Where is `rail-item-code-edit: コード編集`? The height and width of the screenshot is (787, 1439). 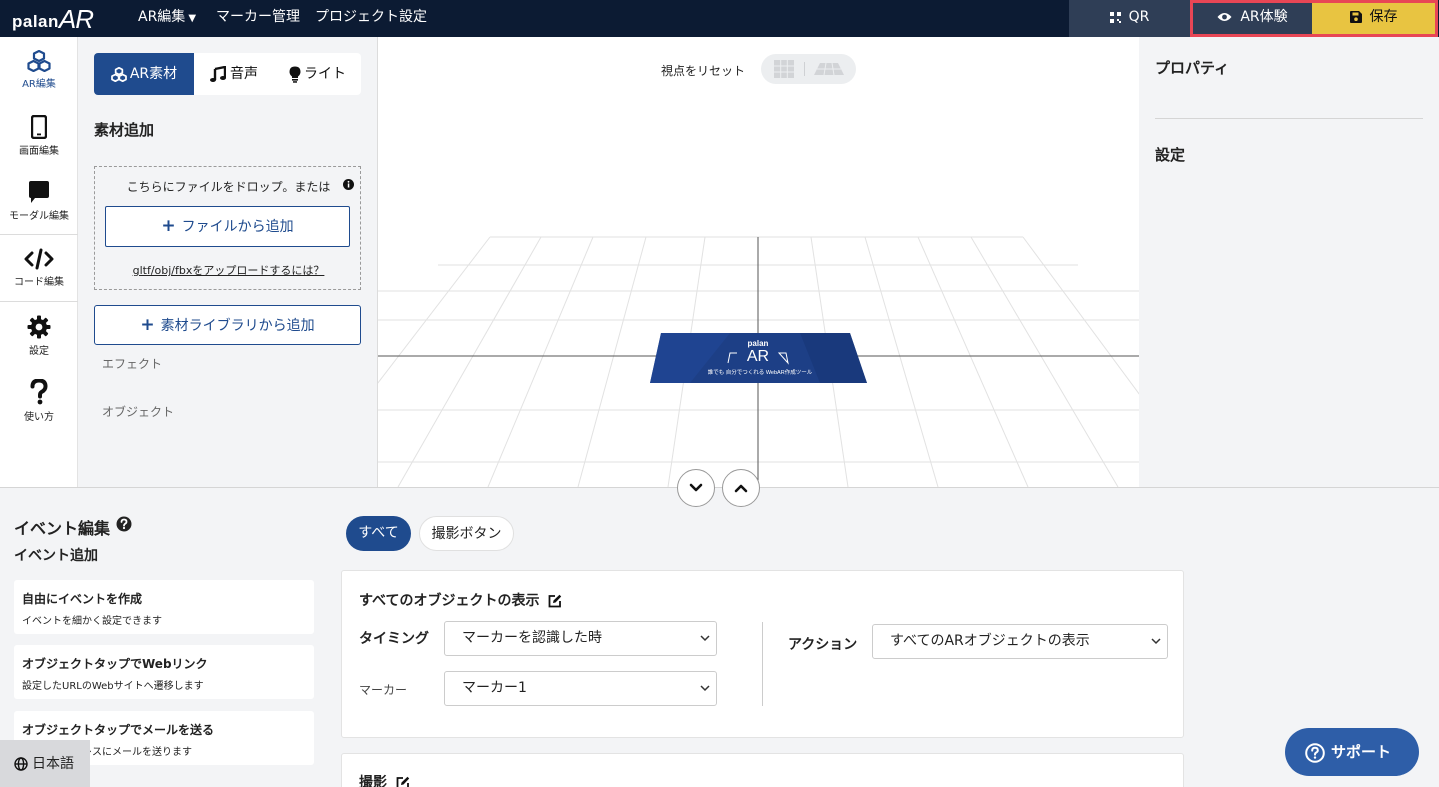 rail-item-code-edit: コード編集 is located at coordinates (39, 268).